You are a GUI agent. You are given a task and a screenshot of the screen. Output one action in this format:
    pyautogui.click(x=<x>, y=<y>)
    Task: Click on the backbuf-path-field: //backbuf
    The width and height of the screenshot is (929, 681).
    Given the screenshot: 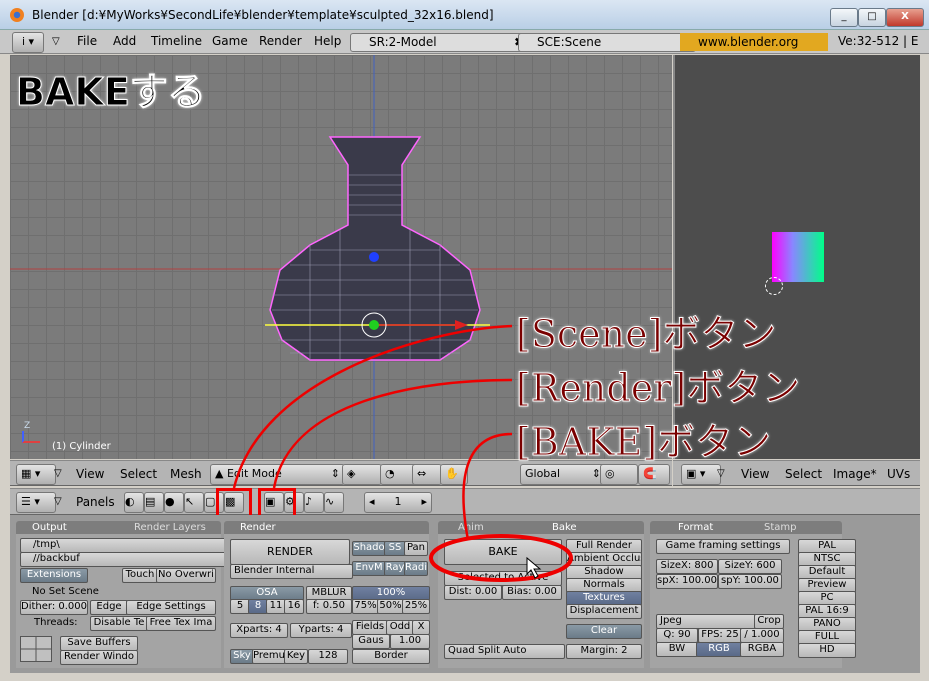 What is the action you would take?
    pyautogui.click(x=124, y=559)
    